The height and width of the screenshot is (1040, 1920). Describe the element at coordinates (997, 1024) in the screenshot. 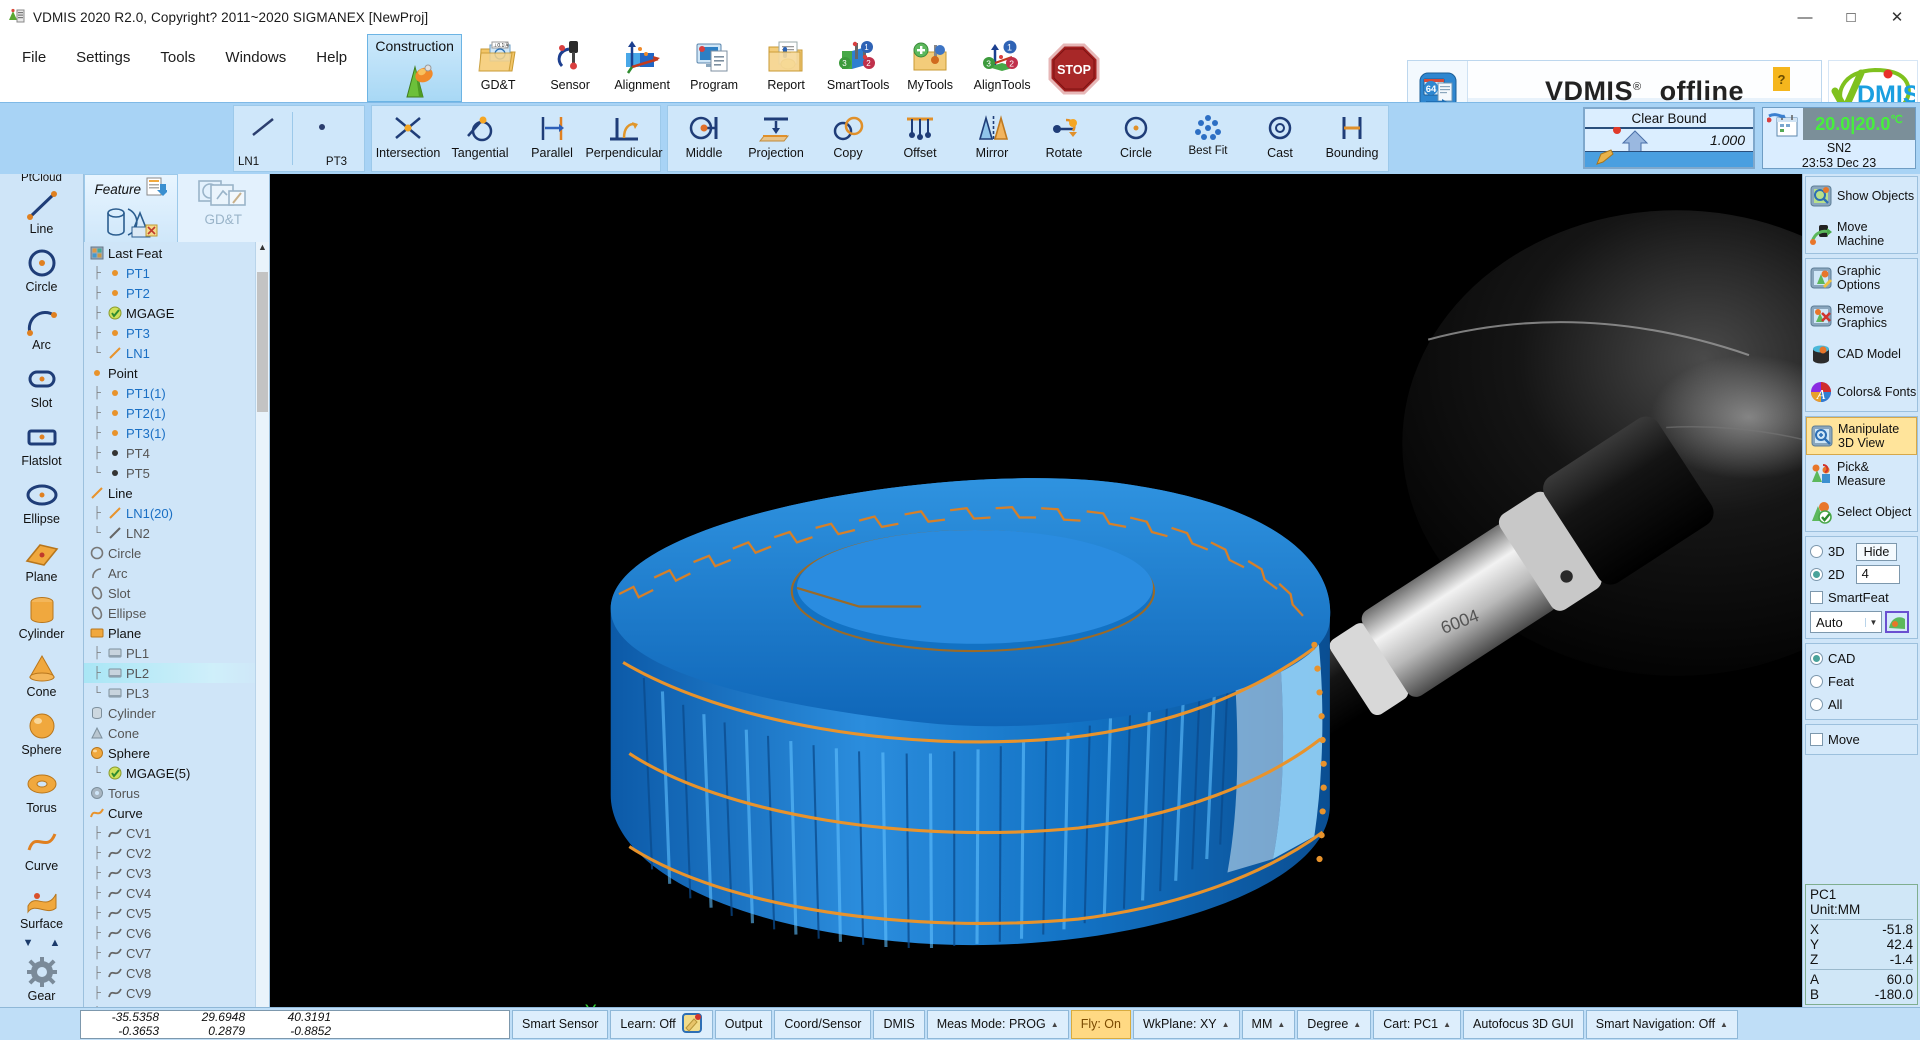

I see `statusbar-item: Meas Mode: PROG ▲` at that location.